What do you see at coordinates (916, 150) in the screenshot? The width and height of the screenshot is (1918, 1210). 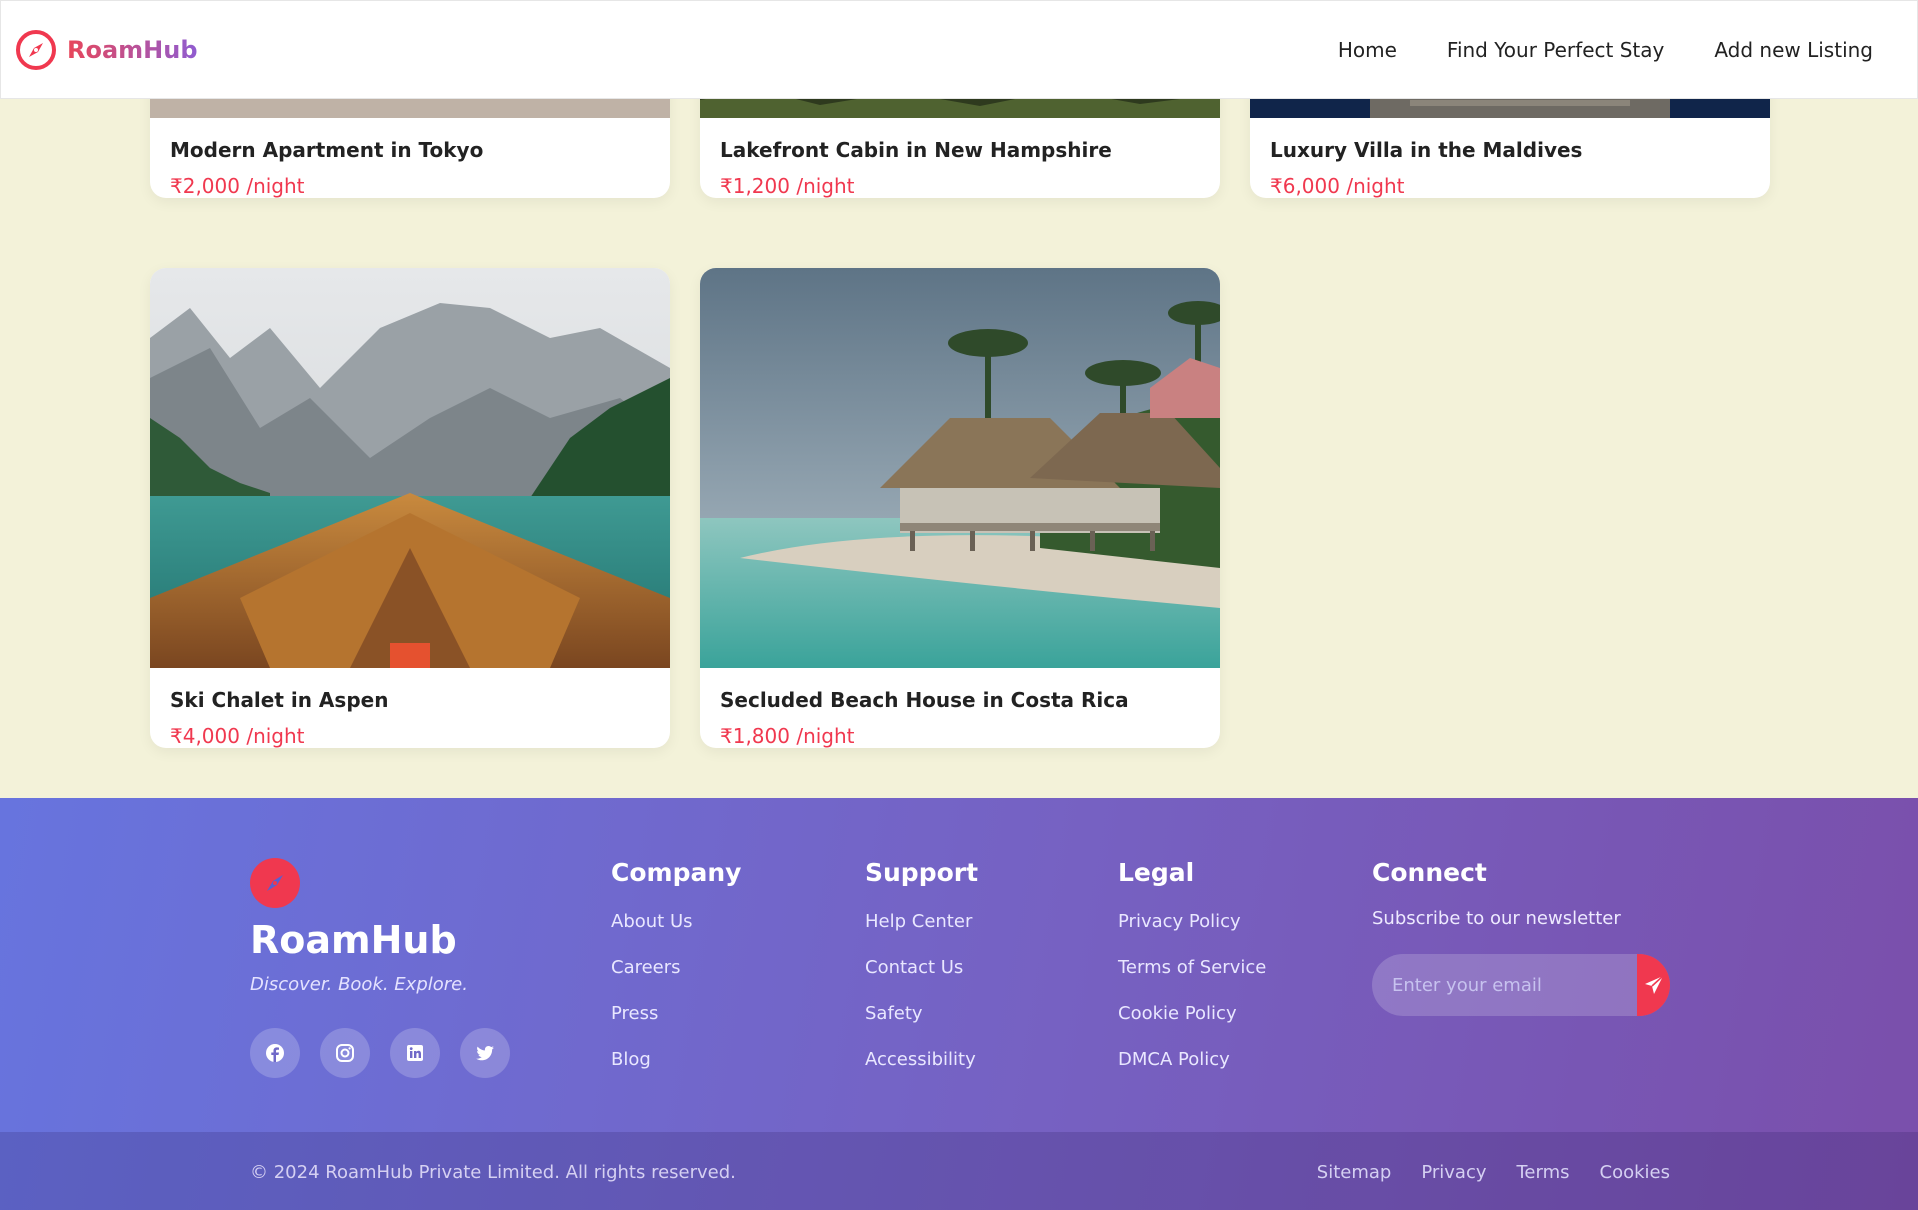 I see `listing-title: Lakefront Cabin in New Hampshire` at bounding box center [916, 150].